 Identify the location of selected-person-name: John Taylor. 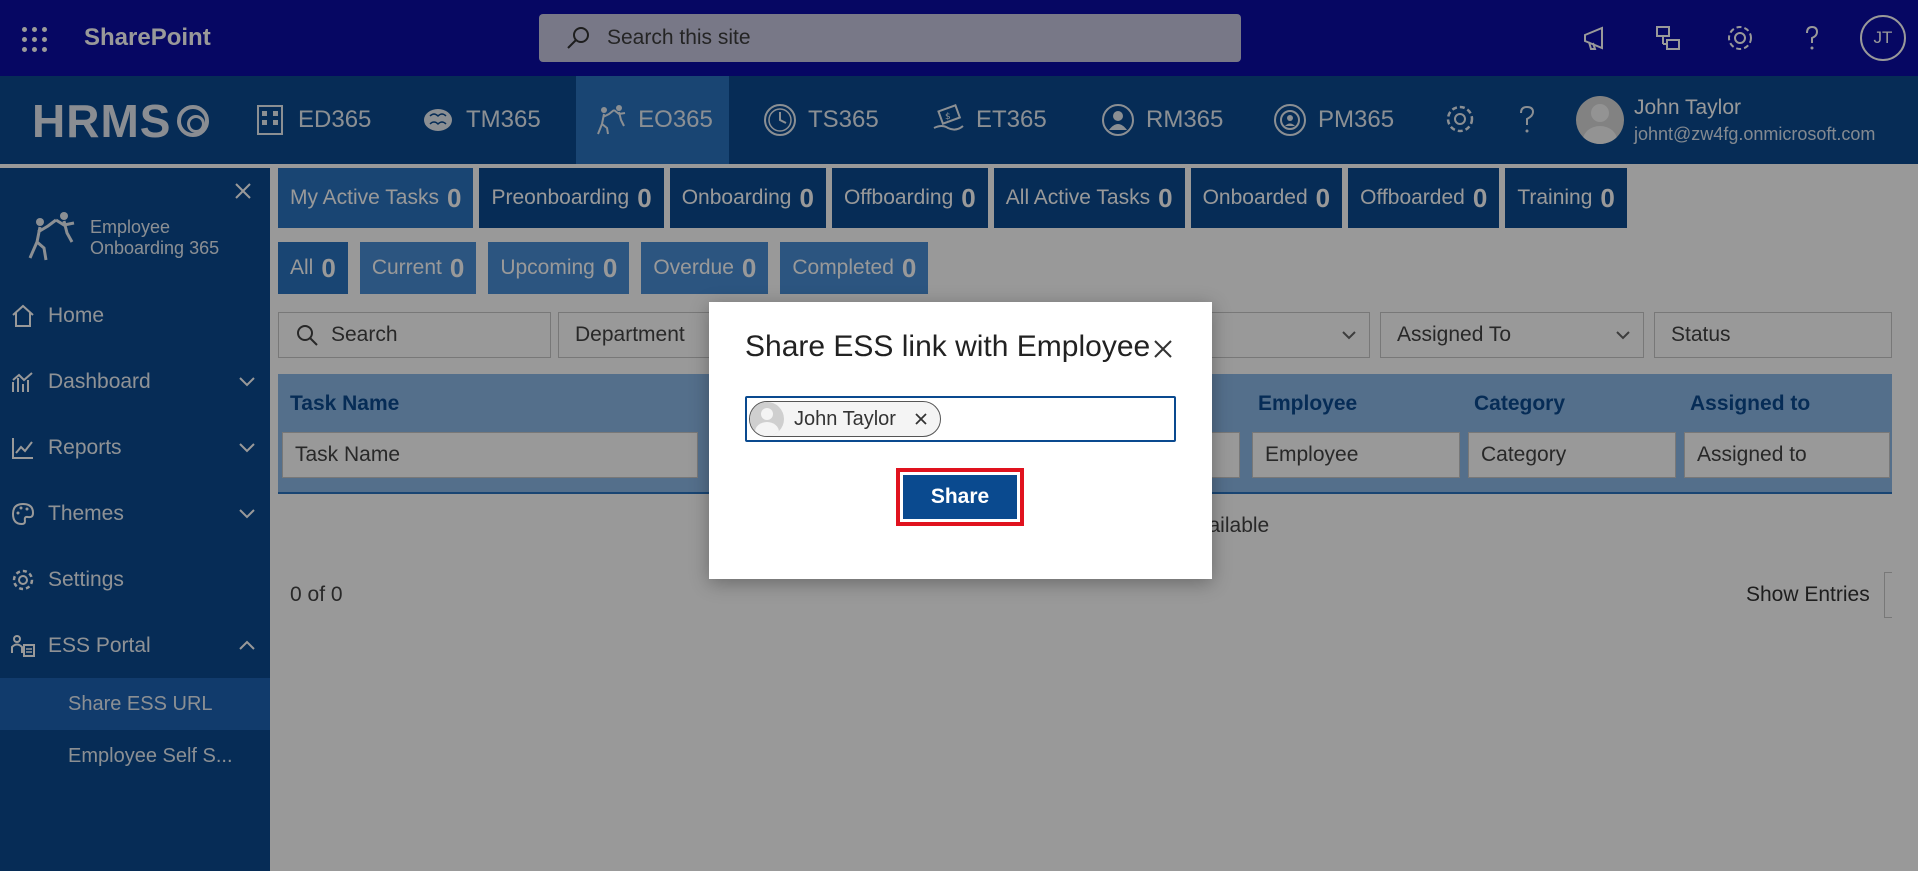
(845, 418).